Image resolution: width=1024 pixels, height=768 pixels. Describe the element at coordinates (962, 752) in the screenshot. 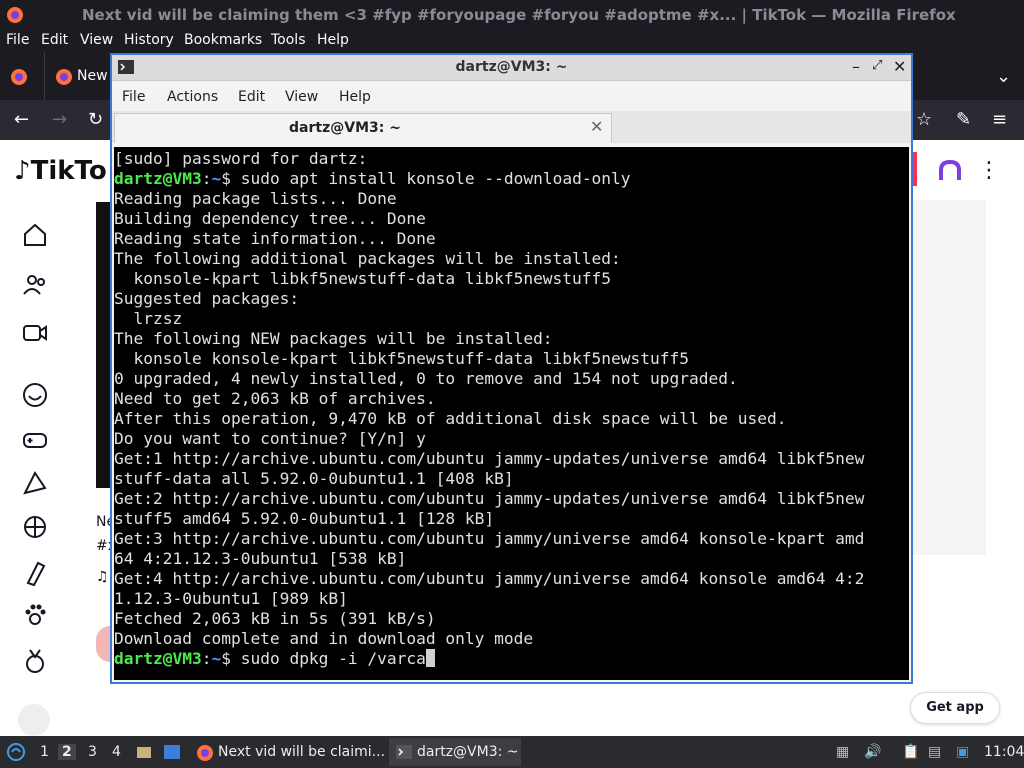

I see `update-icon: ▣` at that location.